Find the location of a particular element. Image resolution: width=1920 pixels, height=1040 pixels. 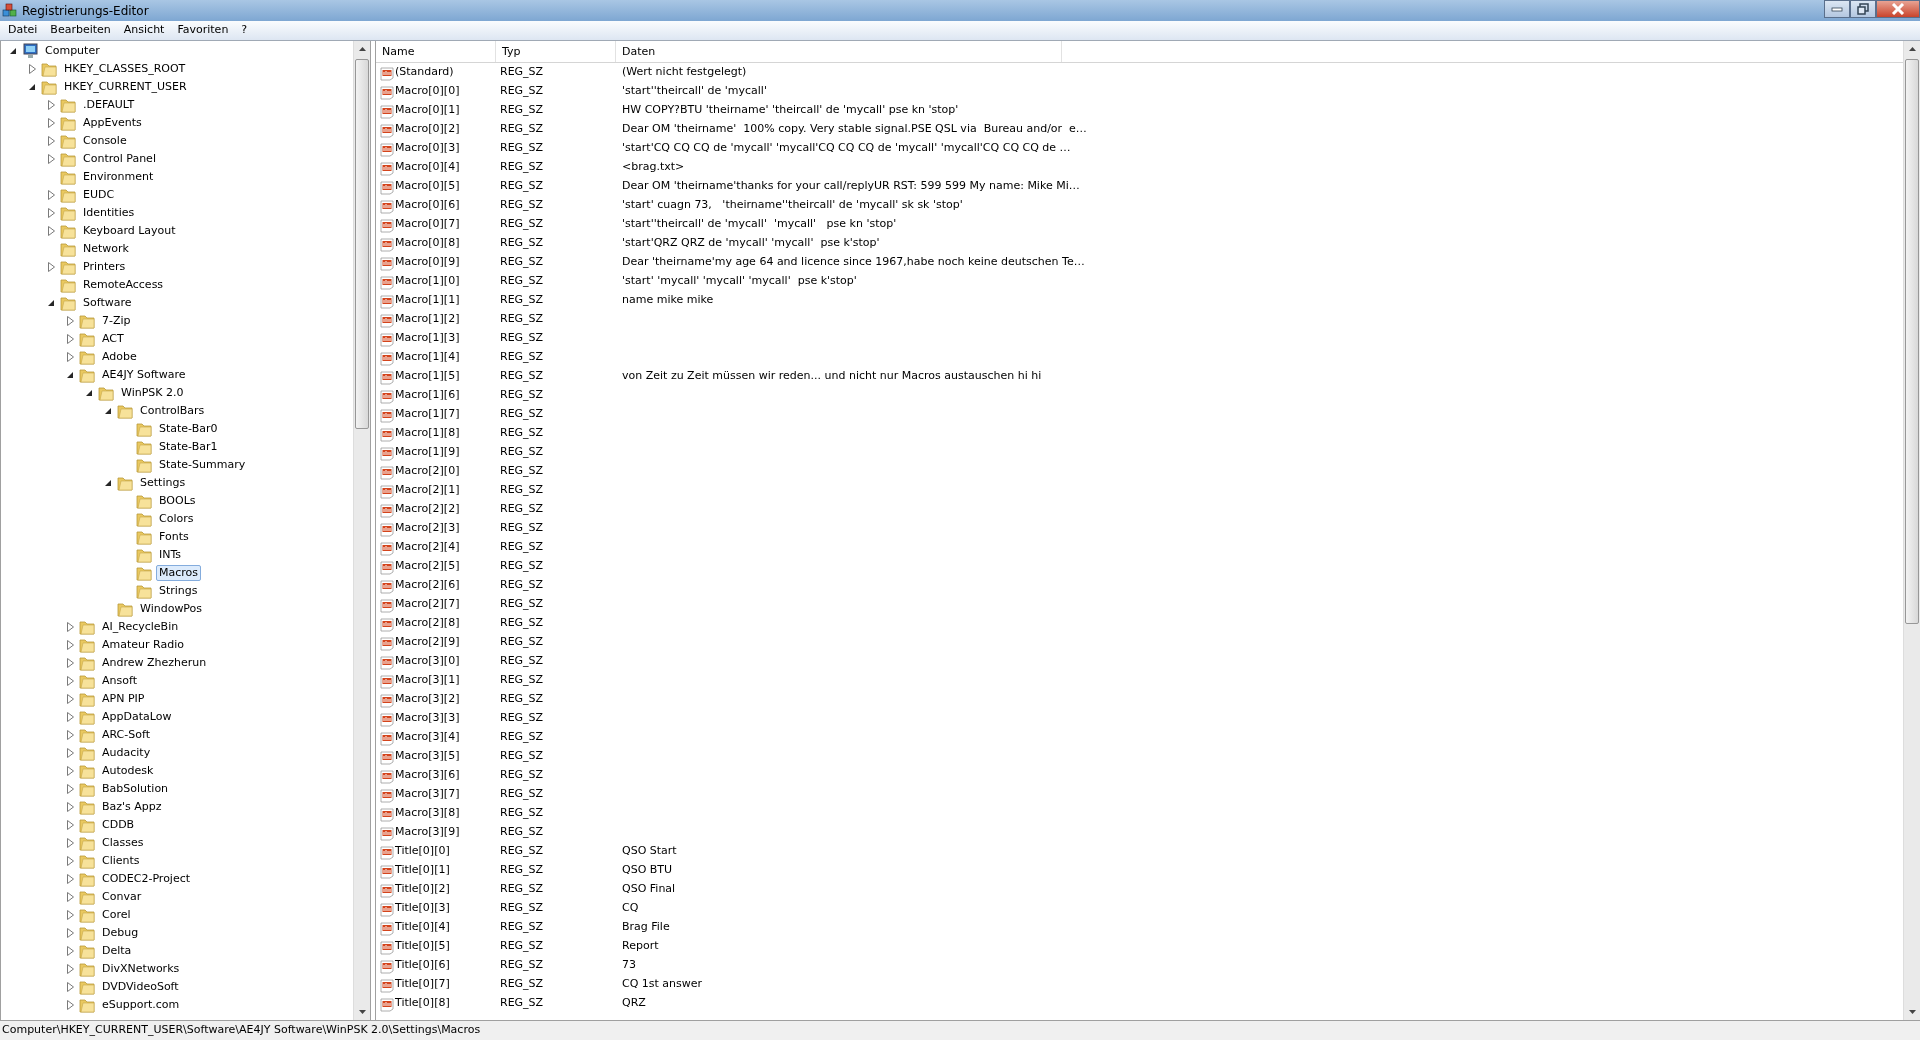

tree-item: Network is located at coordinates (106, 249).